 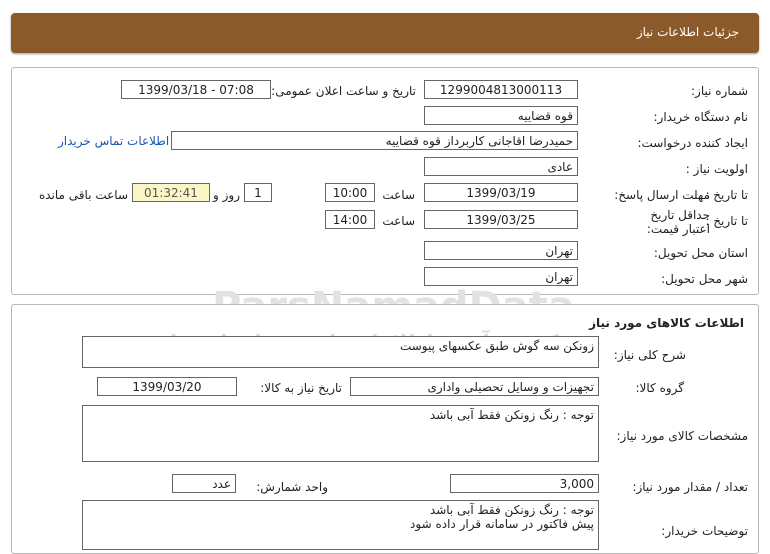 What do you see at coordinates (385, 33) in the screenshot?
I see `page-header: جزئیات اطلاعات نیاز` at bounding box center [385, 33].